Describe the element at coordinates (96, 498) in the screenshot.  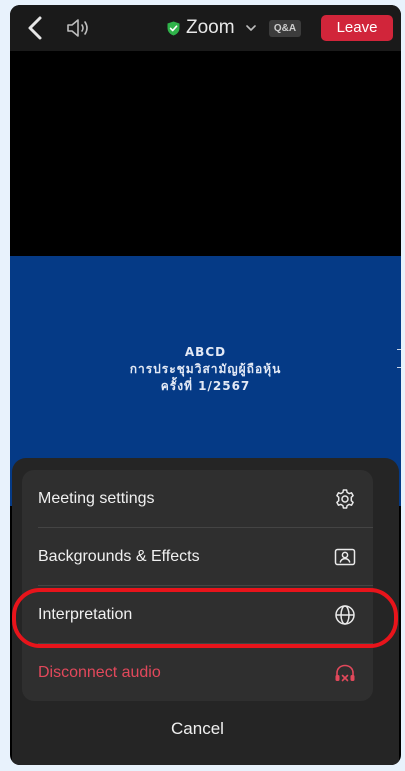
I see `menu-item-label: Meeting settings` at that location.